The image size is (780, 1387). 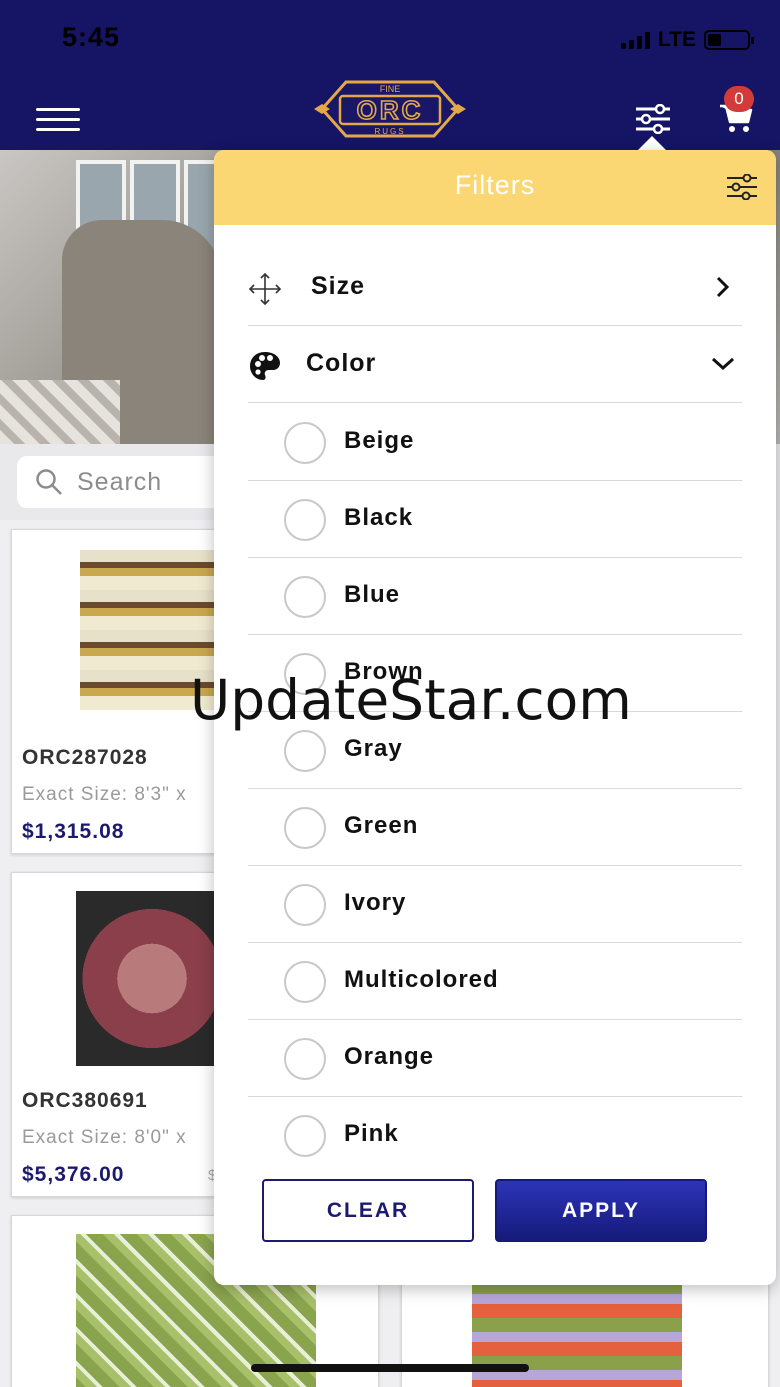 I want to click on color-option-green: Green, so click(x=495, y=827).